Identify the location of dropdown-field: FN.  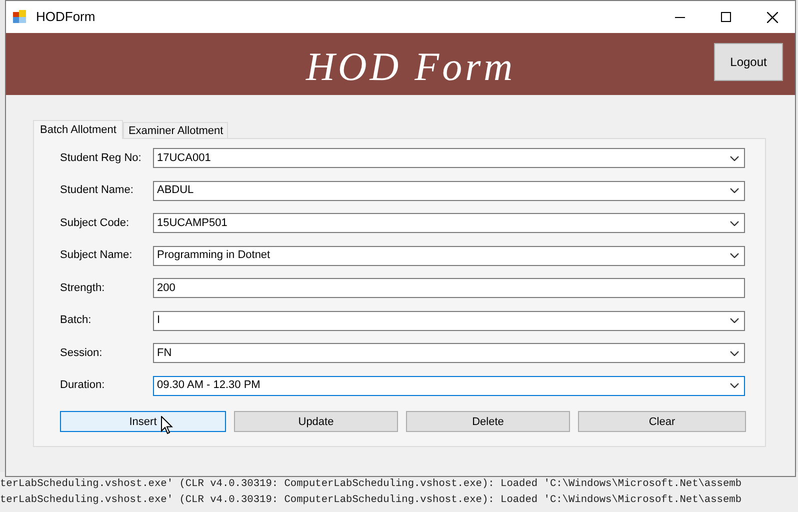
(449, 353).